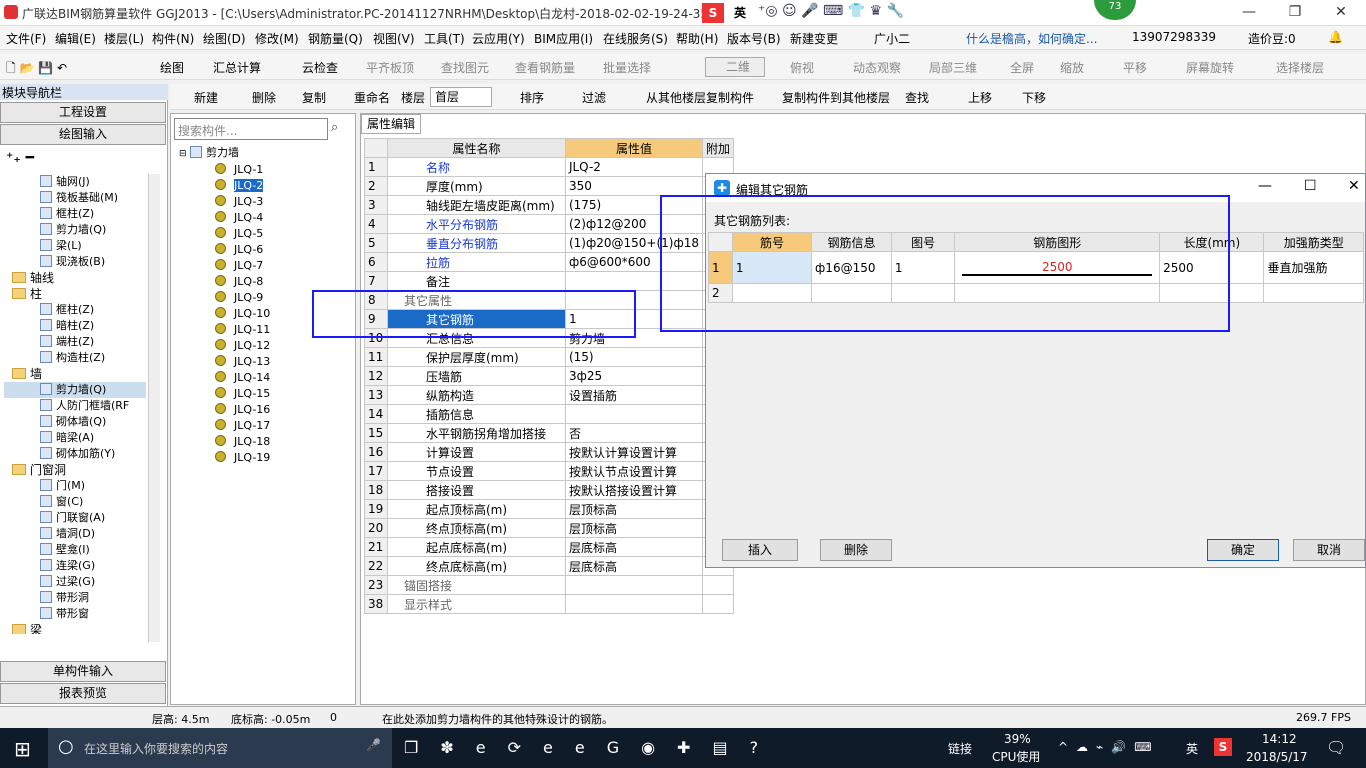  I want to click on taskbar-search: ○ 在这里输入你要搜索的内容 🎤, so click(220, 748).